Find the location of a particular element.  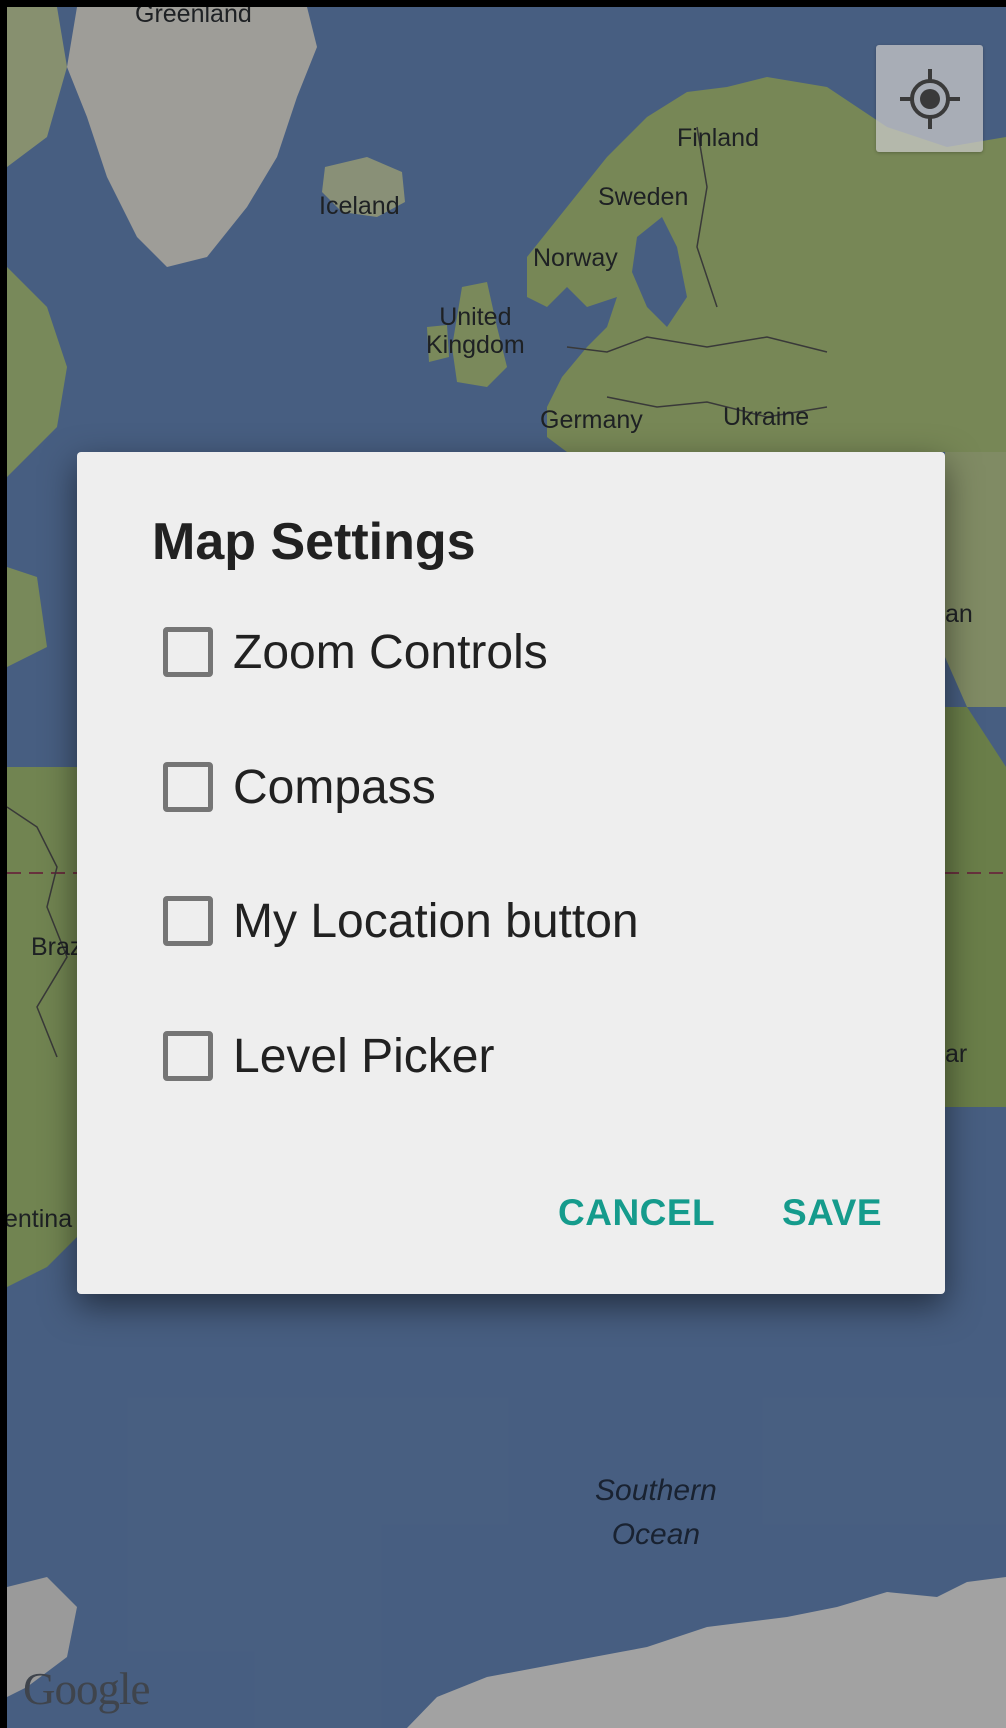

option-label: Level Picker is located at coordinates (364, 1056).